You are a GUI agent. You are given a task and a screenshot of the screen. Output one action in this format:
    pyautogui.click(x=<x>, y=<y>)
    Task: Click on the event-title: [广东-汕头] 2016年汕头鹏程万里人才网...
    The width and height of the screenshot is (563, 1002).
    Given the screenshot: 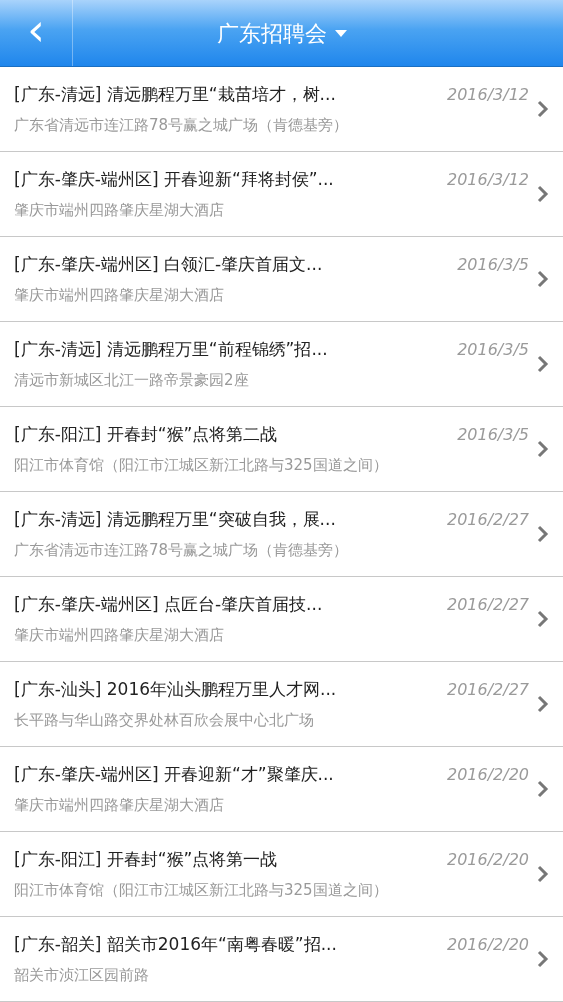 What is the action you would take?
    pyautogui.click(x=175, y=689)
    